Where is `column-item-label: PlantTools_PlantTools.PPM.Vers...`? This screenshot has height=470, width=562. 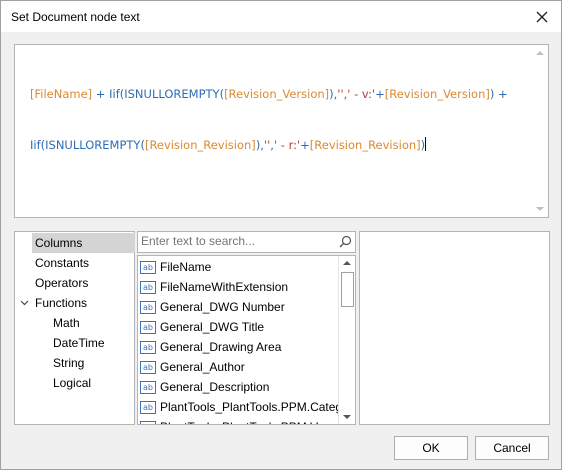 column-item-label: PlantTools_PlantTools.PPM.Vers... is located at coordinates (252, 420).